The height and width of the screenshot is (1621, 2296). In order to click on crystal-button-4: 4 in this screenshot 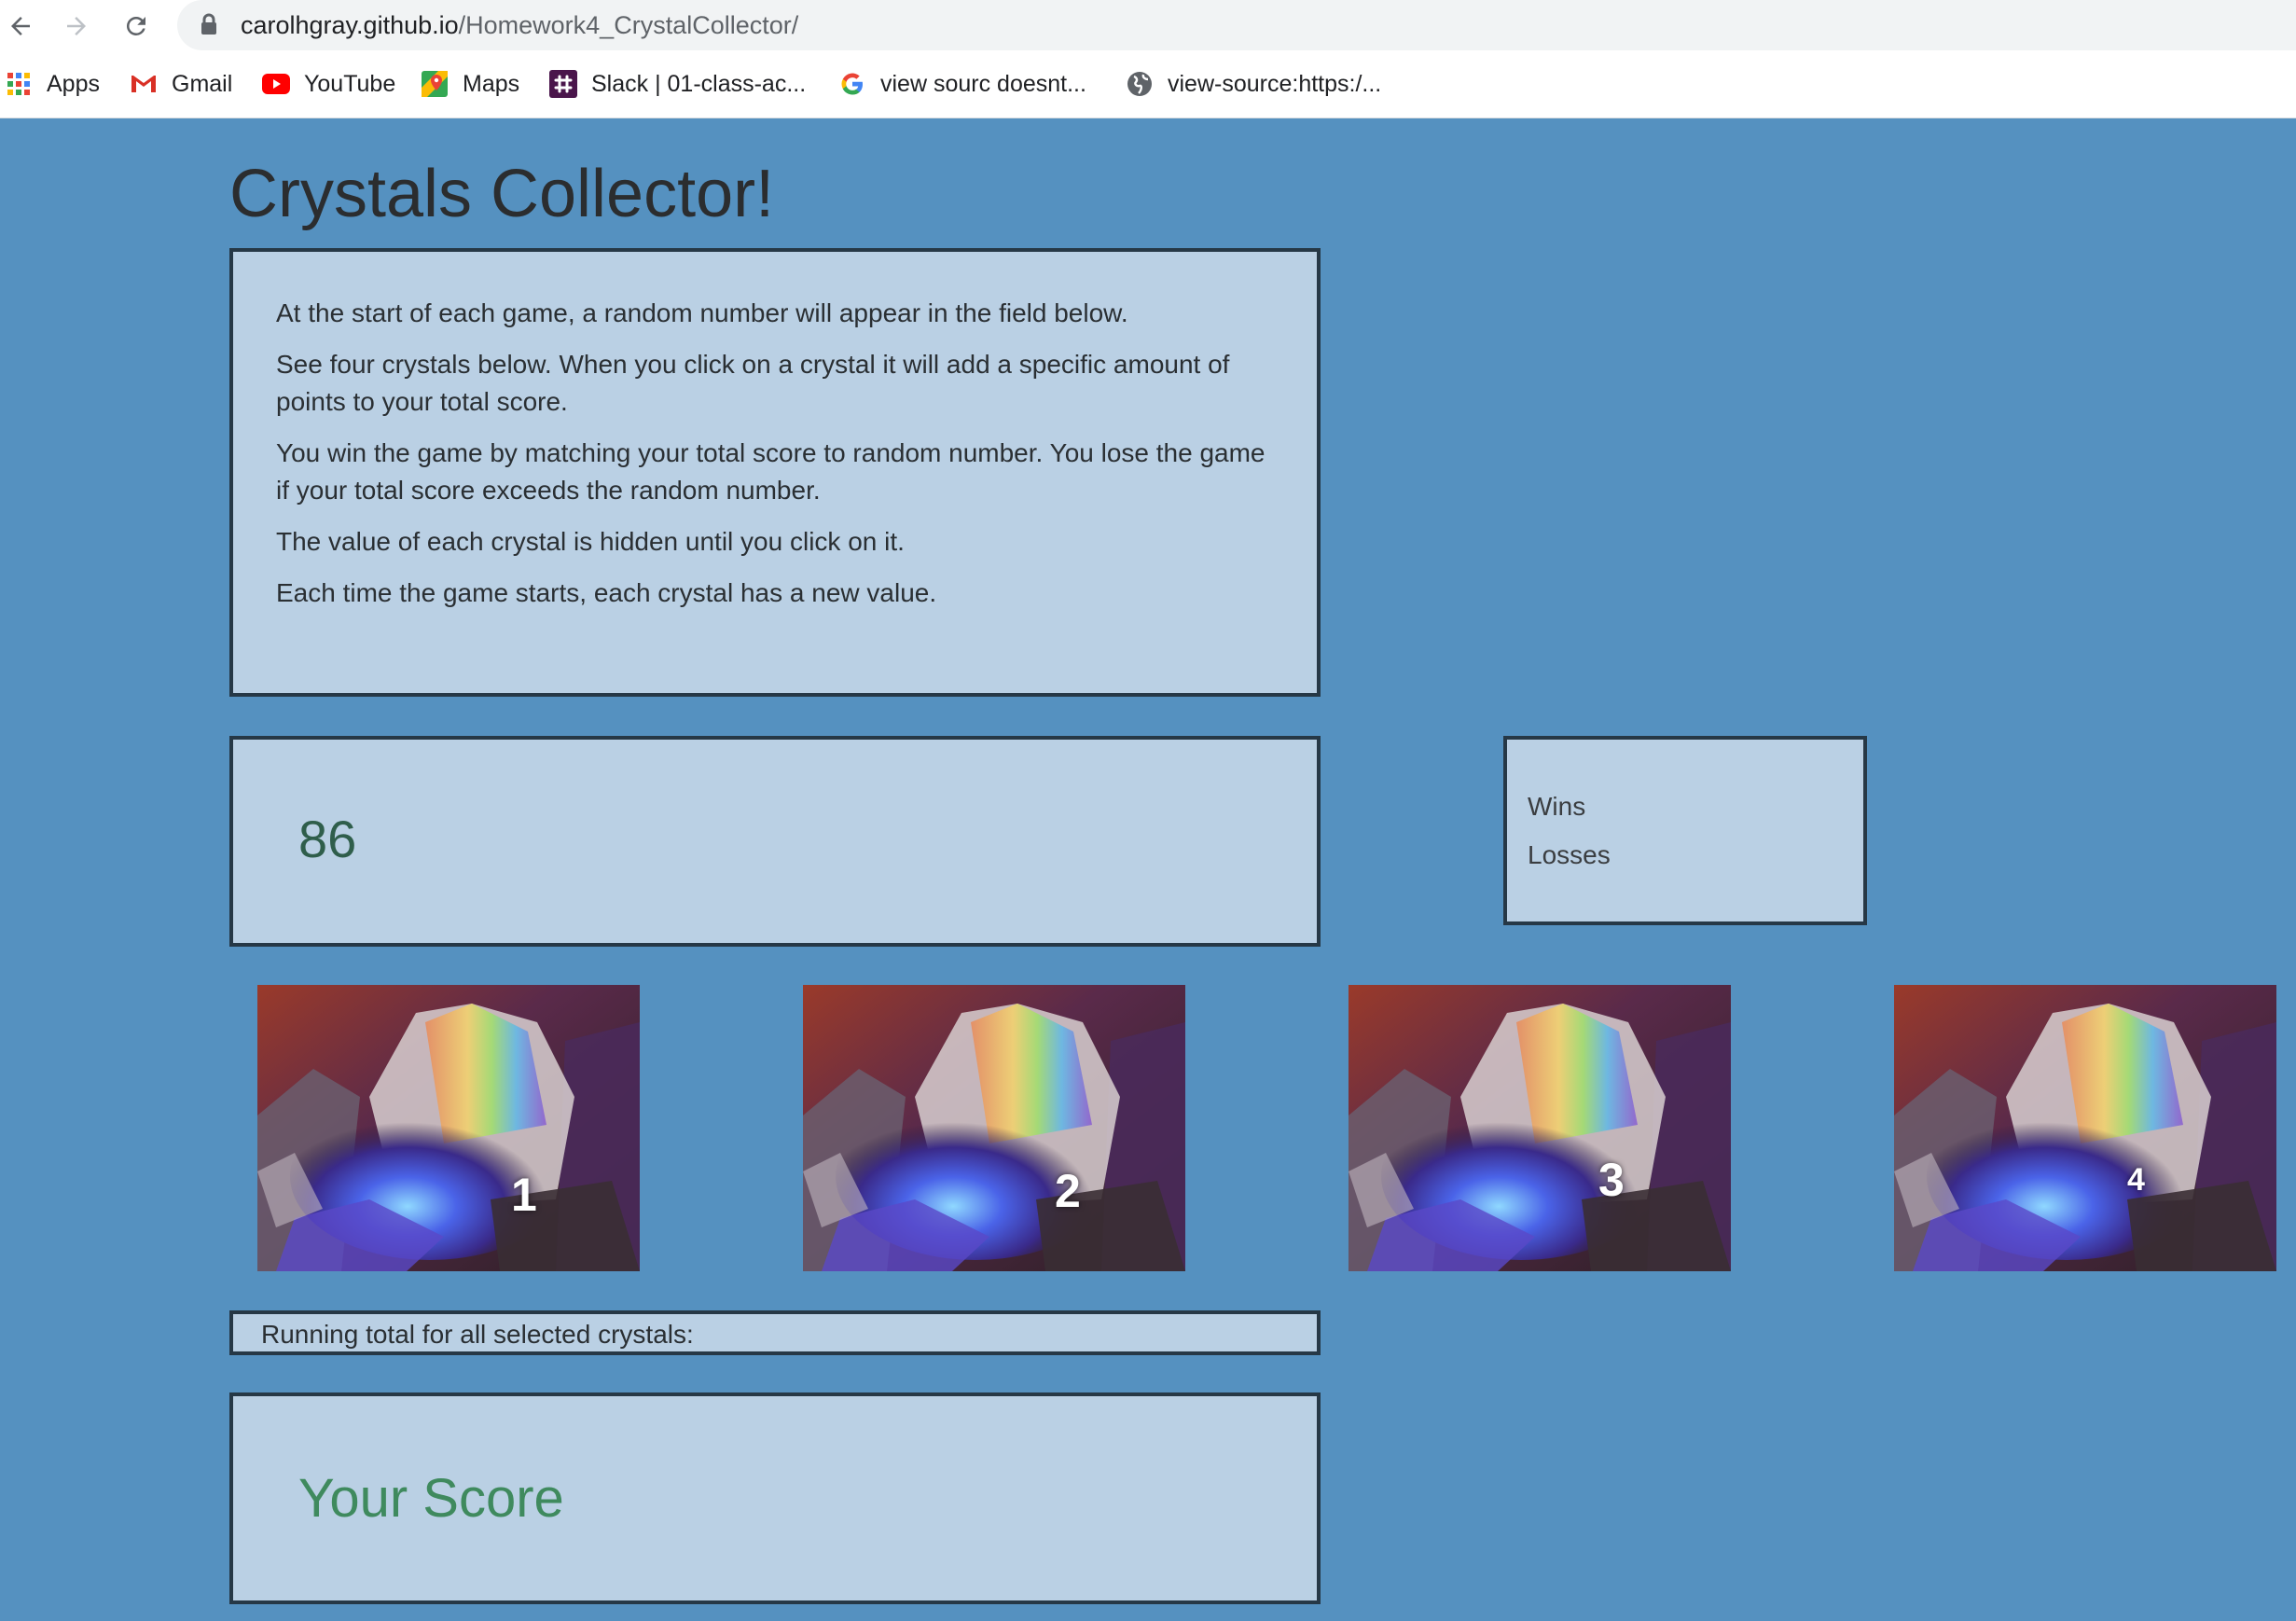, I will do `click(2085, 1128)`.